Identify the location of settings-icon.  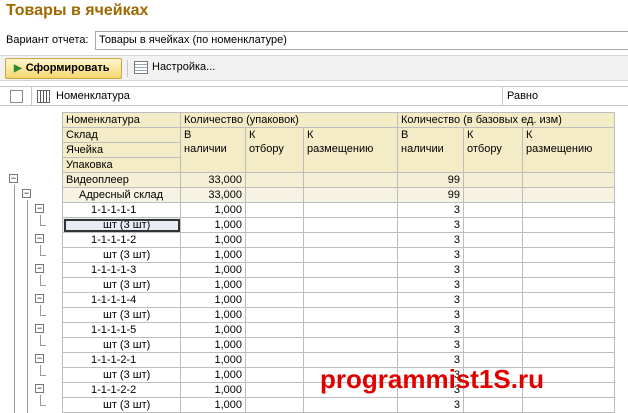
(141, 67).